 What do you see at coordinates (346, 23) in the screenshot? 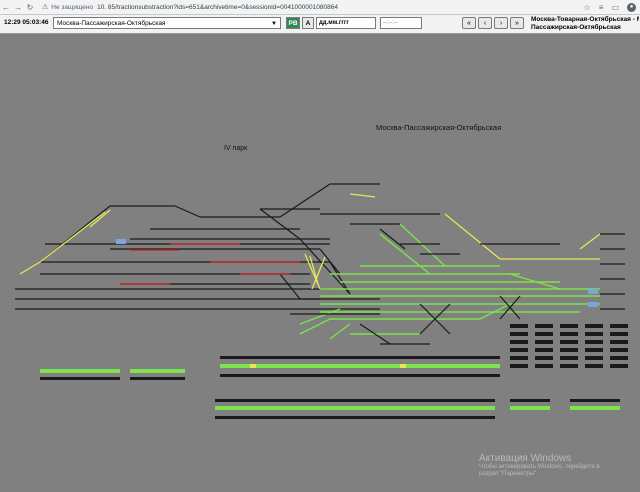
I see `date-input: дд.мм.гггг` at bounding box center [346, 23].